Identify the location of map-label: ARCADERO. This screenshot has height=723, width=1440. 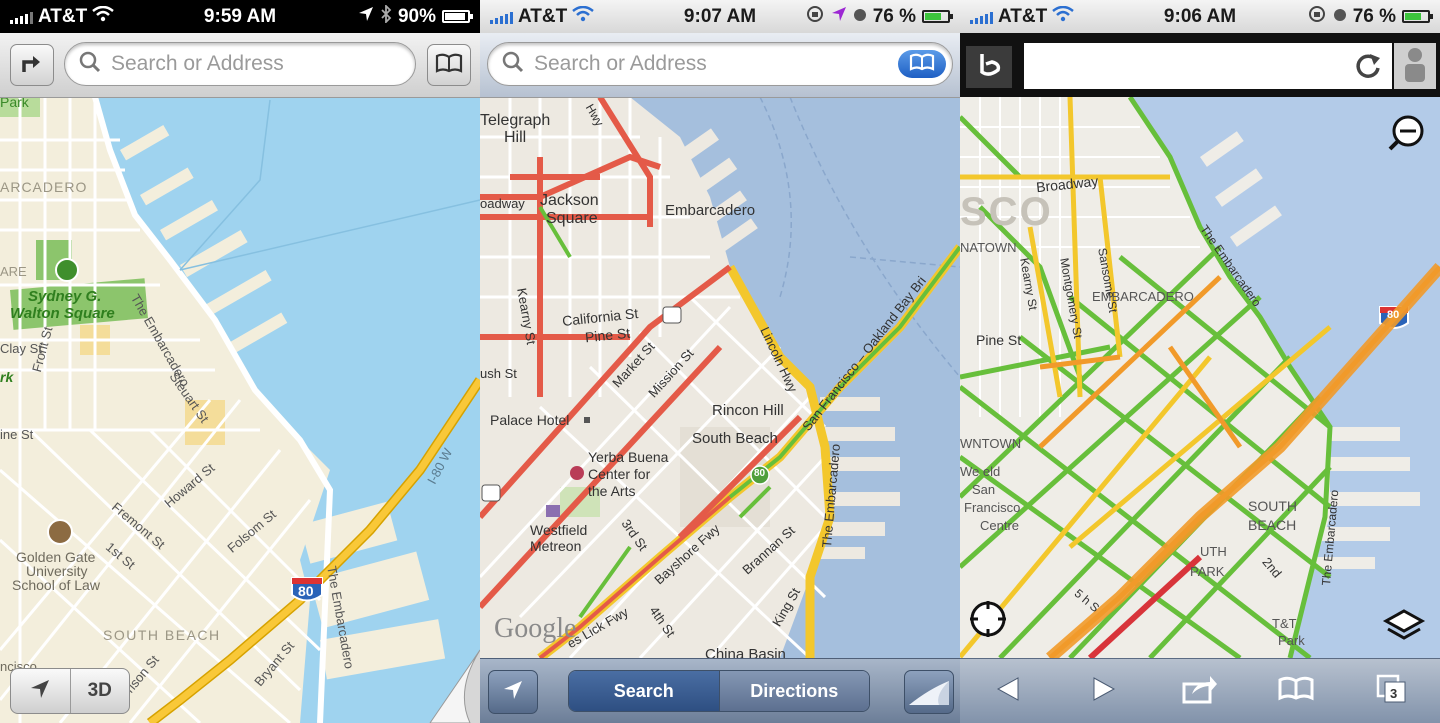
(44, 187).